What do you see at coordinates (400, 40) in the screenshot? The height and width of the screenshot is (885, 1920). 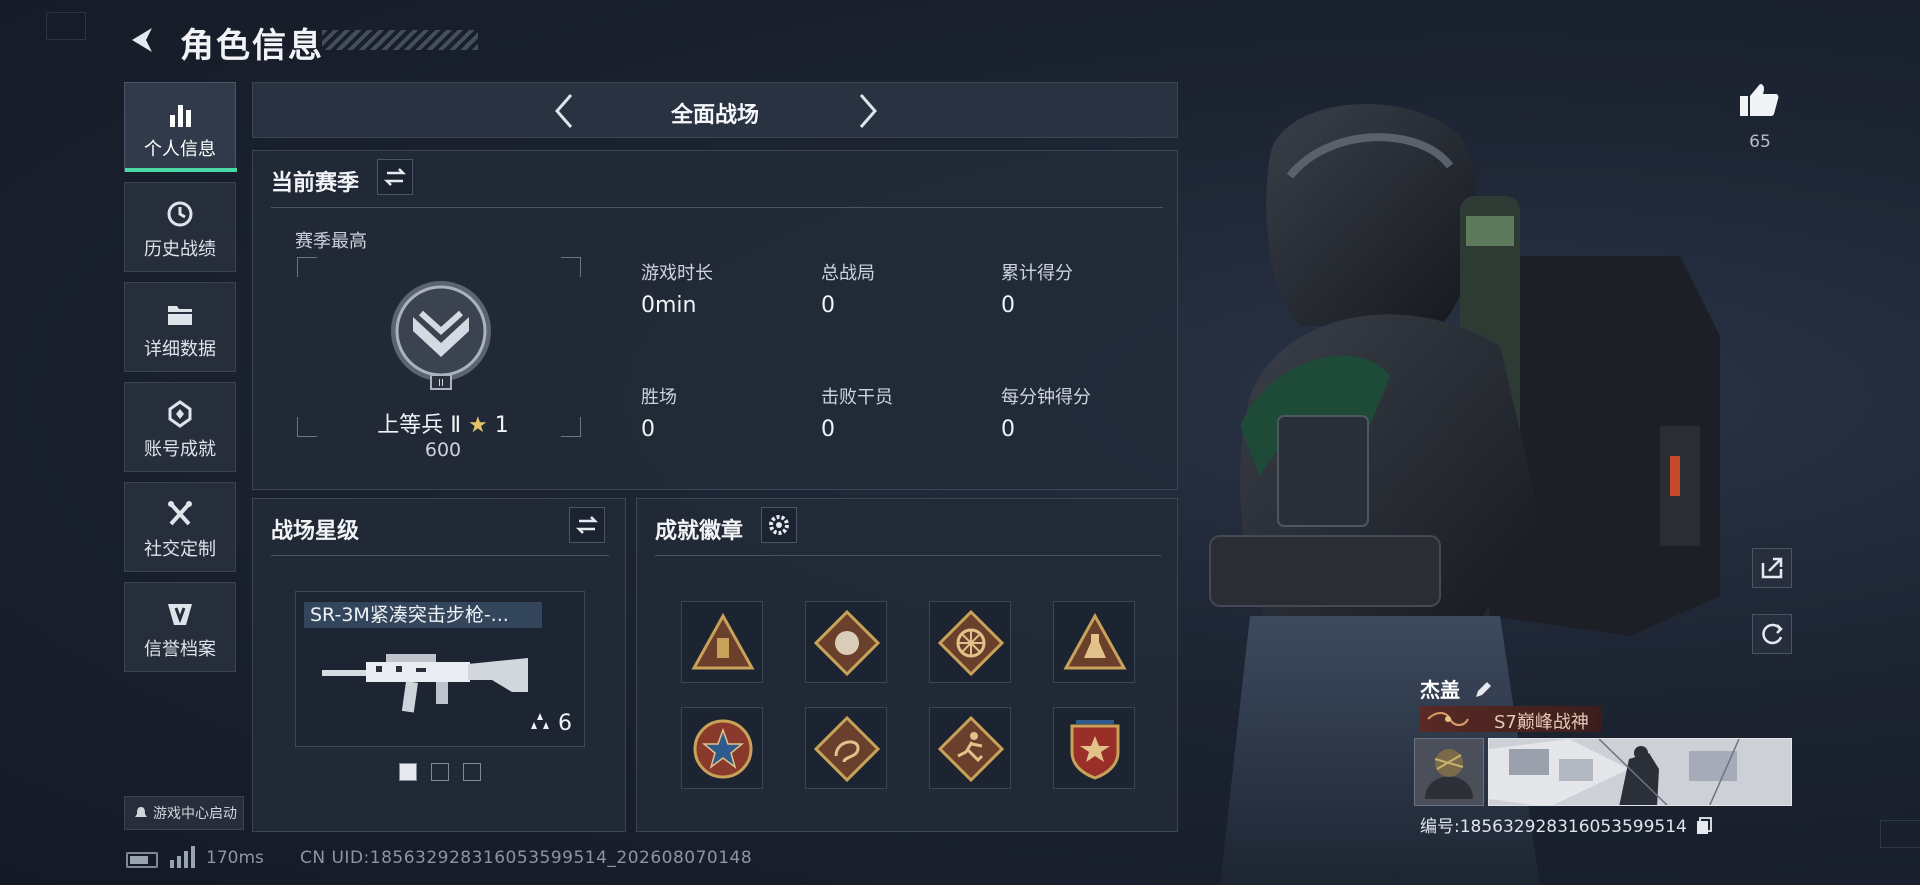 I see `title-stripe-decoration` at bounding box center [400, 40].